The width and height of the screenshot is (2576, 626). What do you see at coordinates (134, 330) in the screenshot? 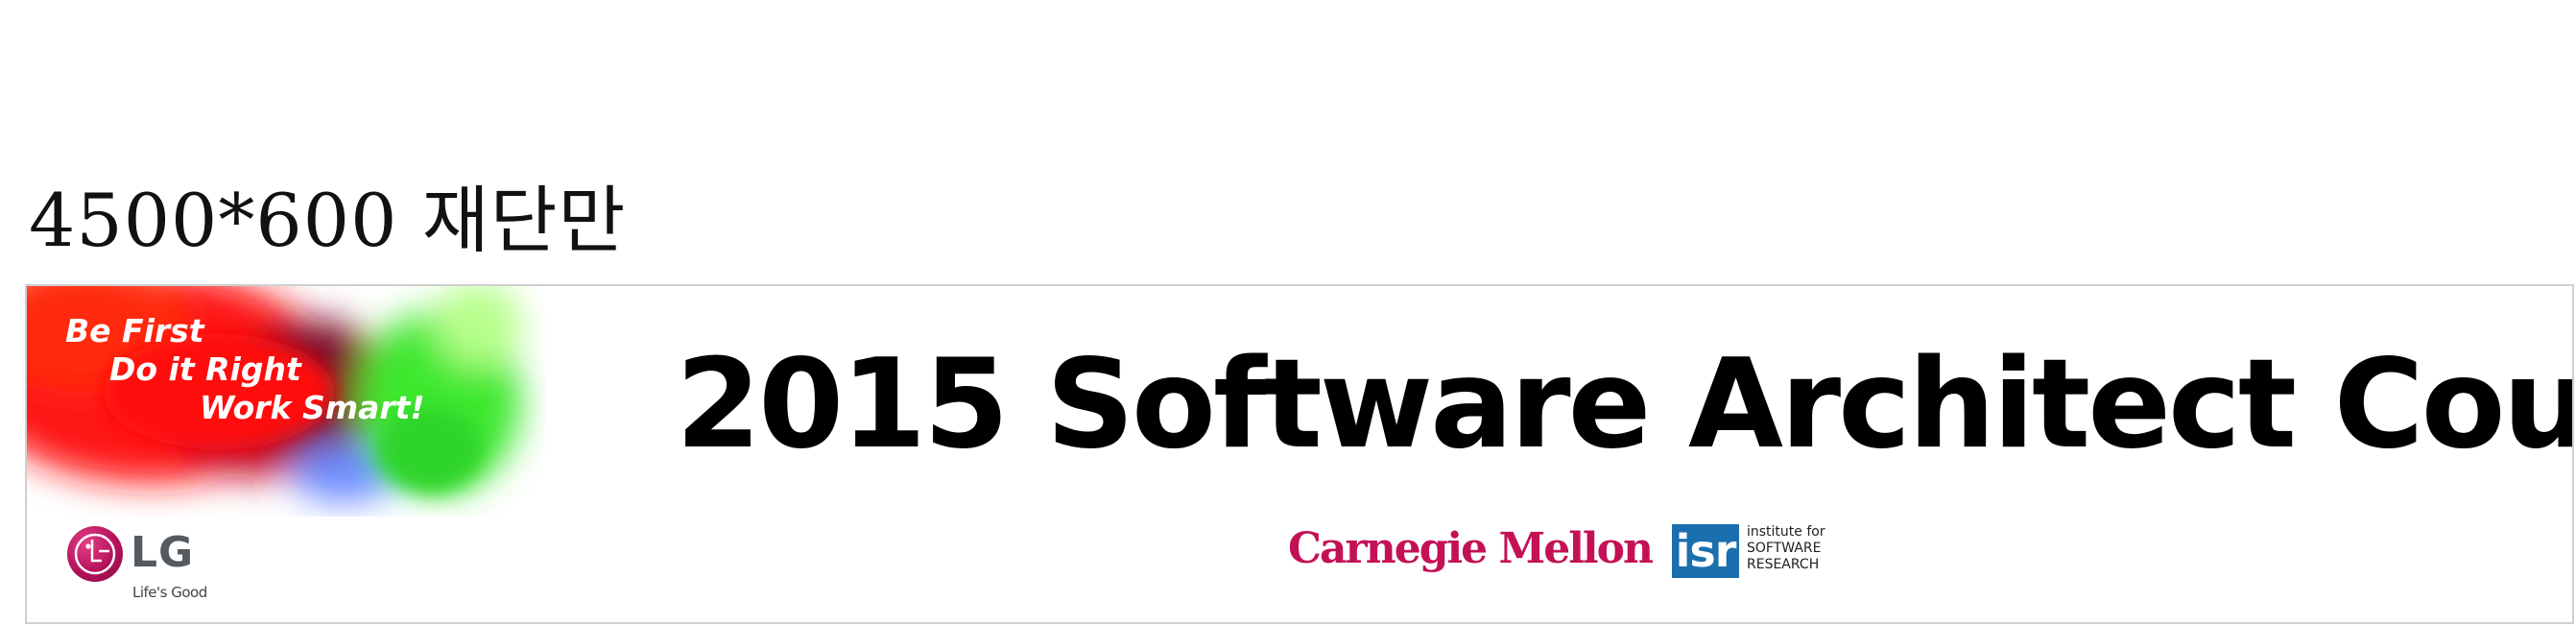
I see `slogan-line-1: Be First` at bounding box center [134, 330].